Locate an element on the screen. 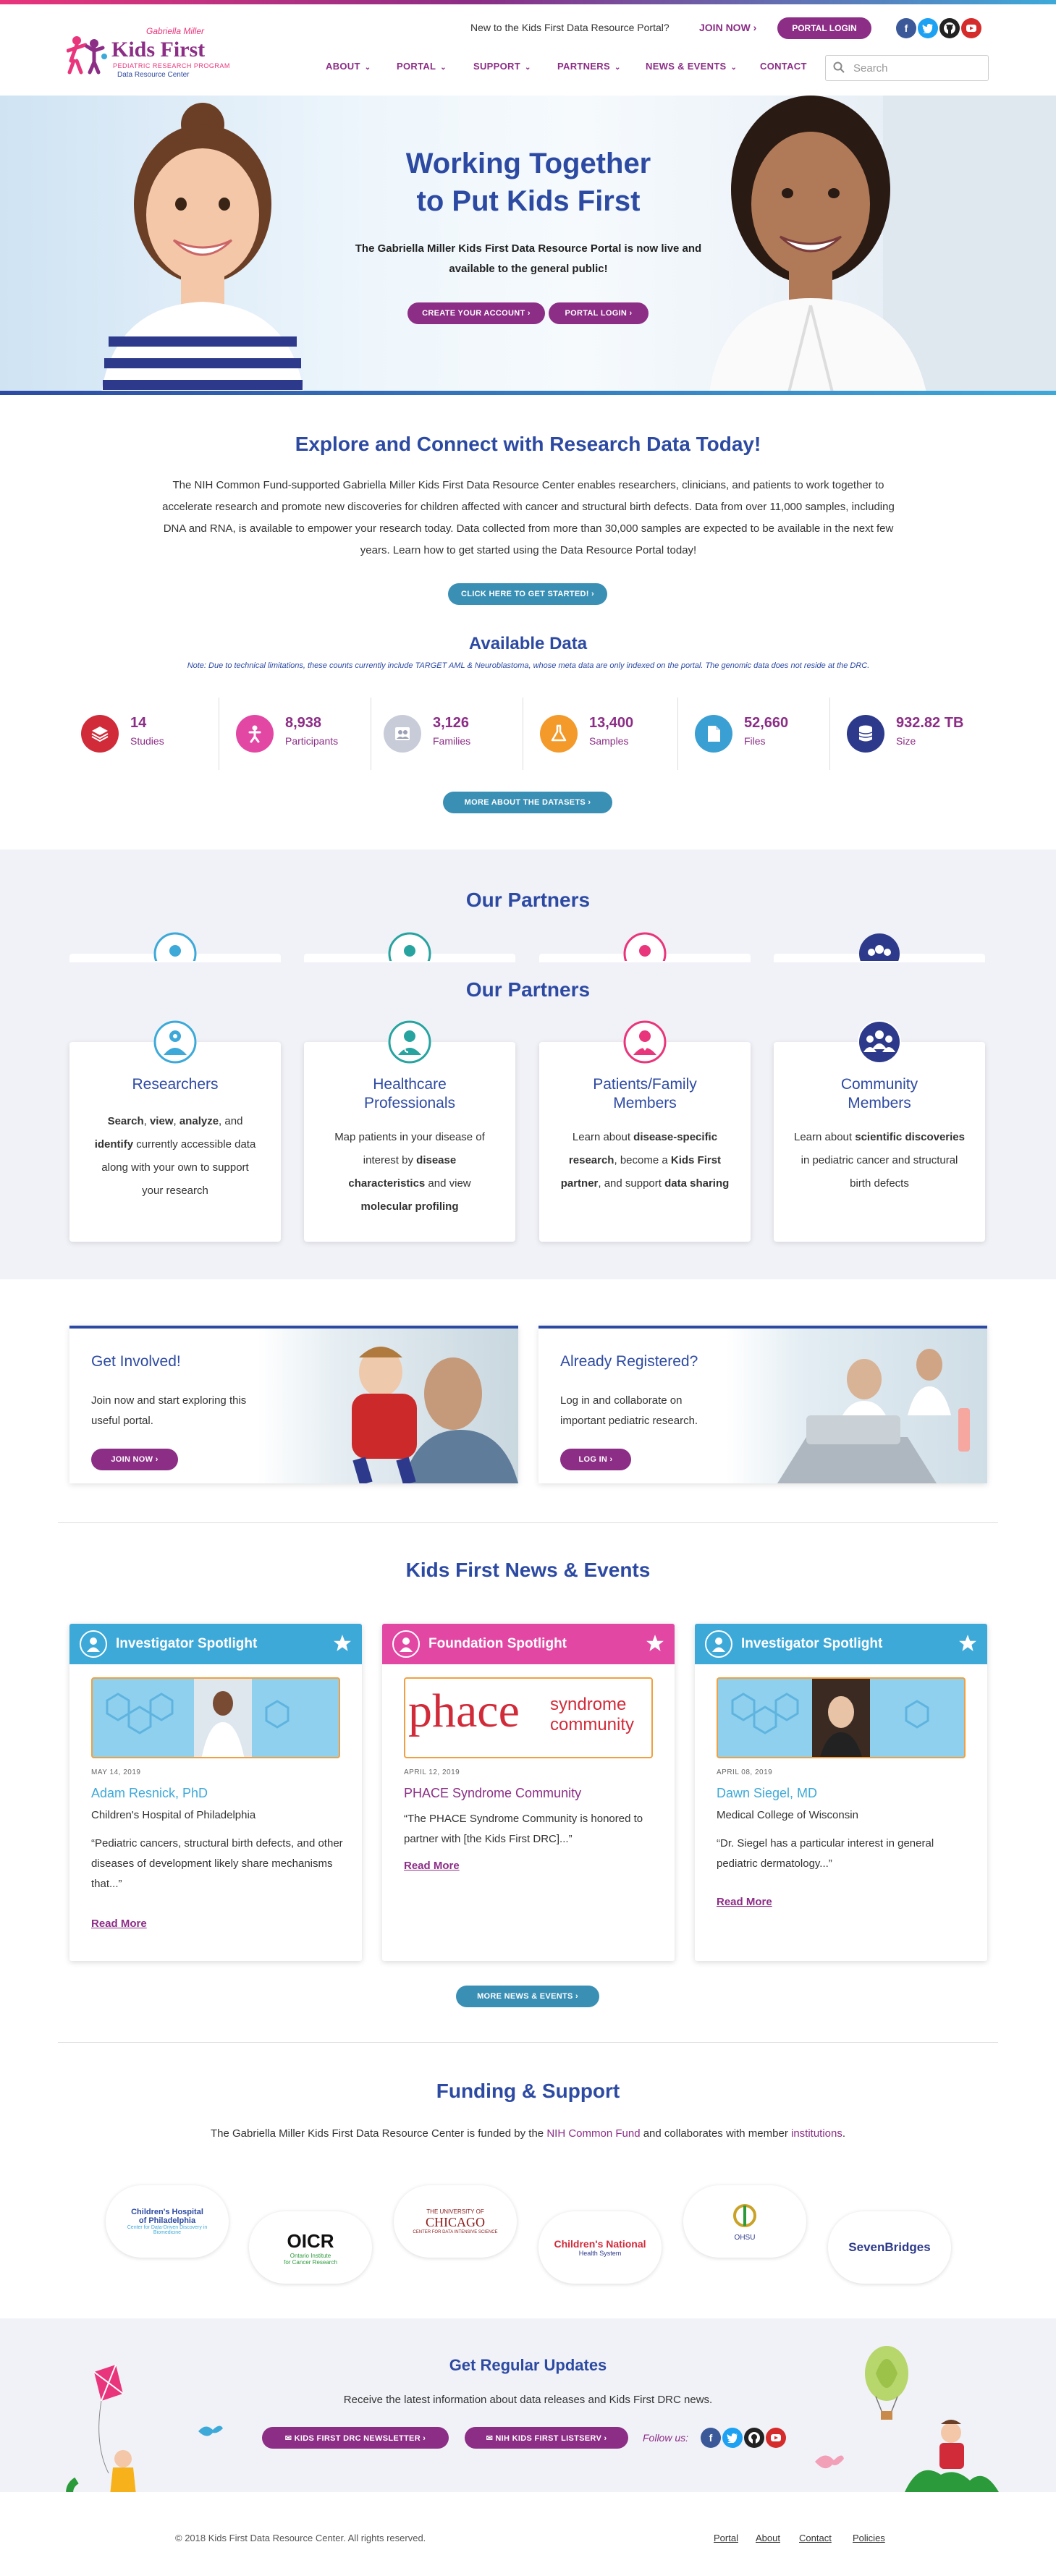 This screenshot has height=2576, width=1056. section-divider is located at coordinates (528, 2042).